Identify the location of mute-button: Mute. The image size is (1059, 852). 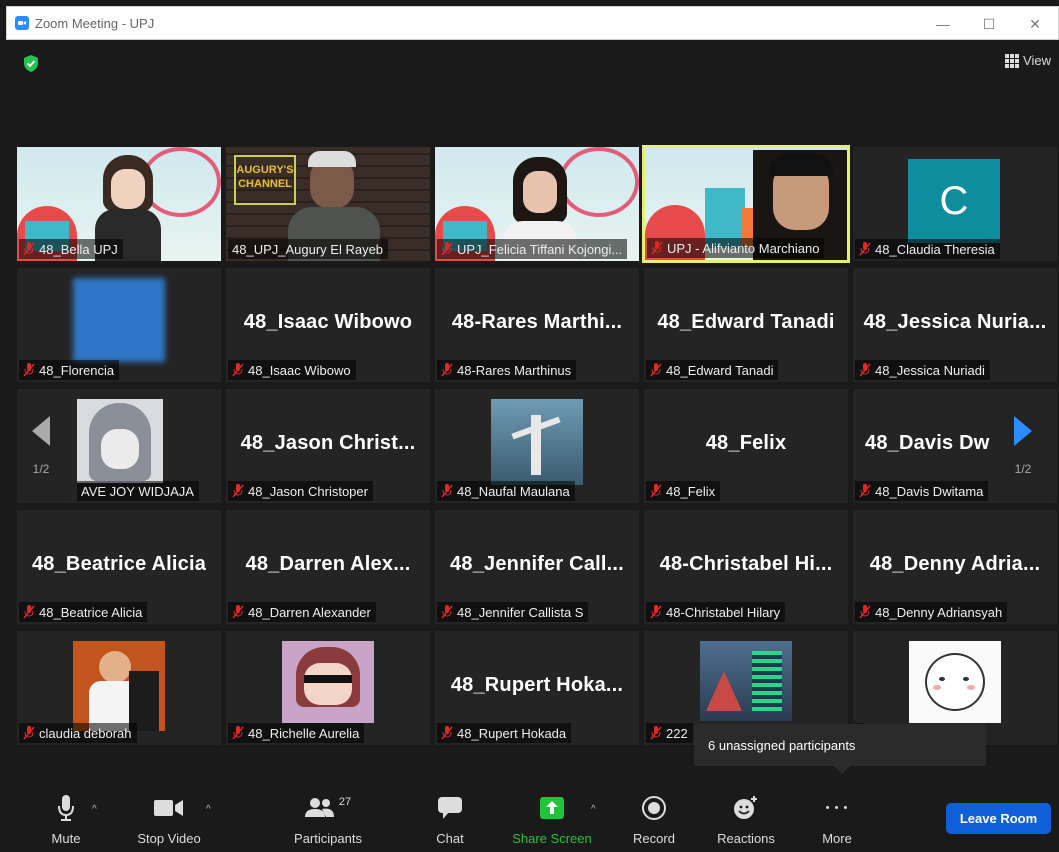
(66, 819).